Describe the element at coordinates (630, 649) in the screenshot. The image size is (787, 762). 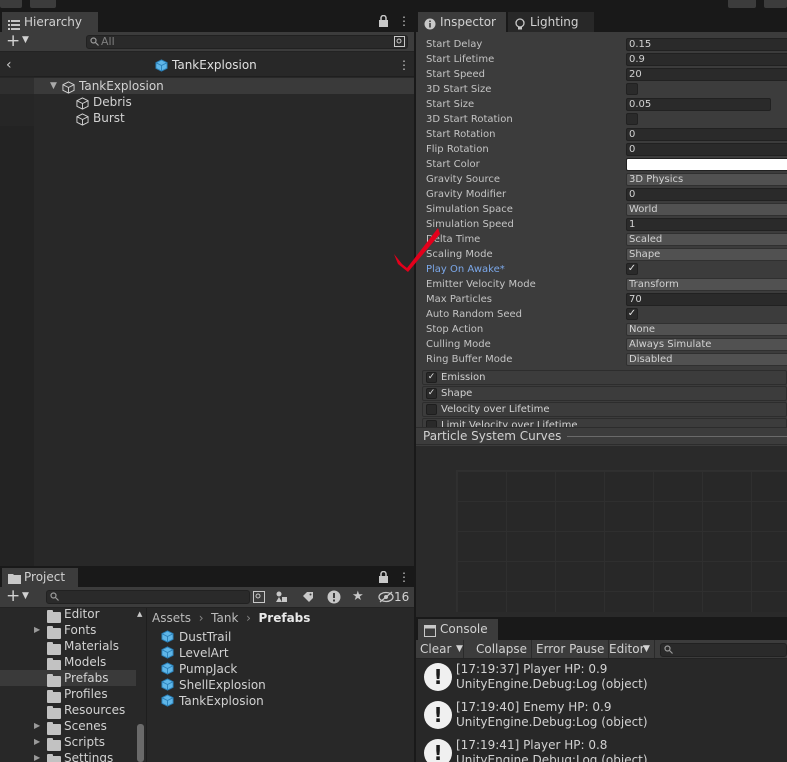
I see `editor-dropdown: Editor ▼` at that location.